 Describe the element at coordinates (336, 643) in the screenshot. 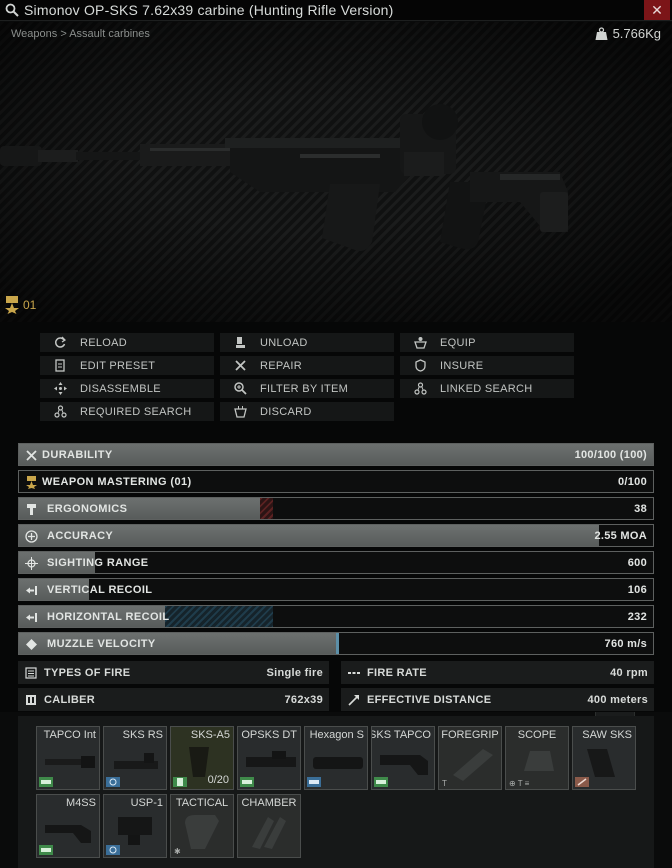

I see `stat-muzzle-velocity: MUZZLE VELOCITY 760 m/s` at that location.